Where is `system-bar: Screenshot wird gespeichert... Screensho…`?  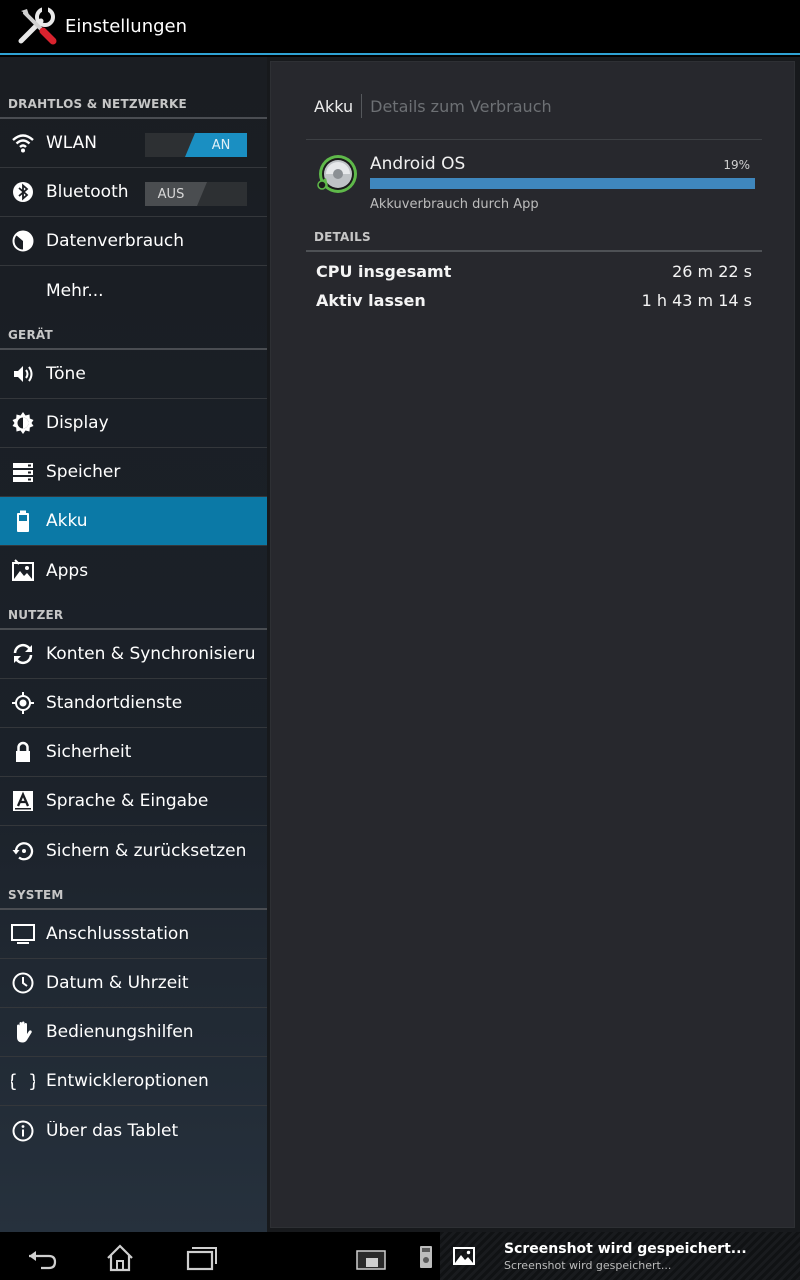
system-bar: Screenshot wird gespeichert... Screensho… is located at coordinates (400, 1256).